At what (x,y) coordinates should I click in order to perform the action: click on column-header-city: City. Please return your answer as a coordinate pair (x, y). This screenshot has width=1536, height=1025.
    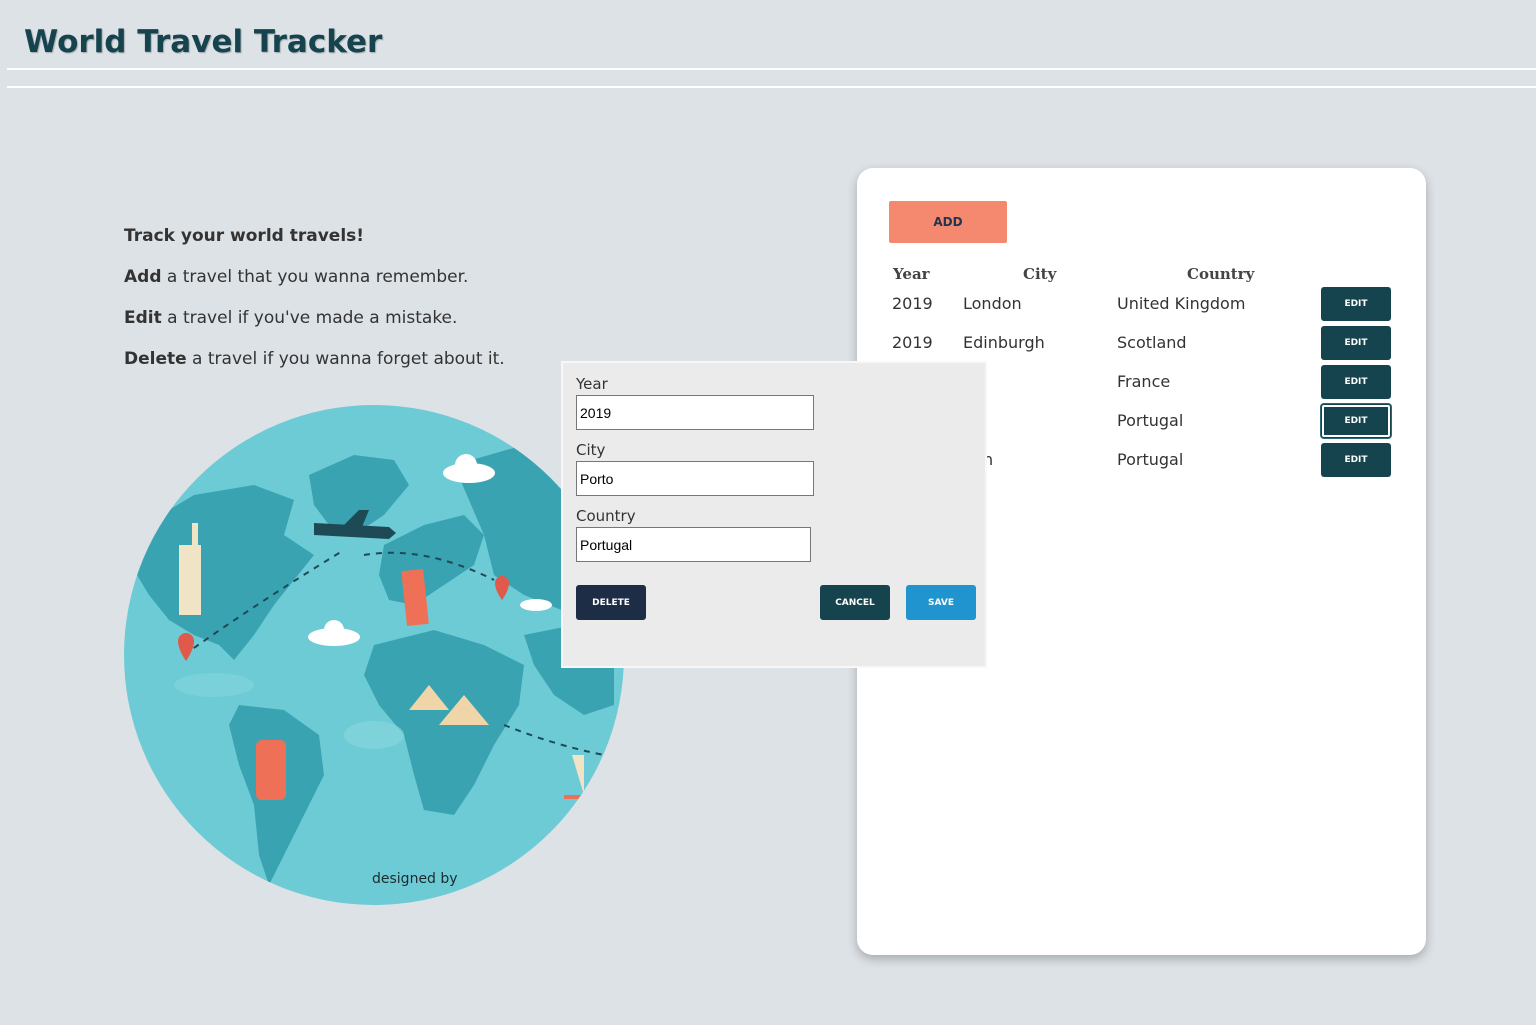
    Looking at the image, I should click on (1040, 274).